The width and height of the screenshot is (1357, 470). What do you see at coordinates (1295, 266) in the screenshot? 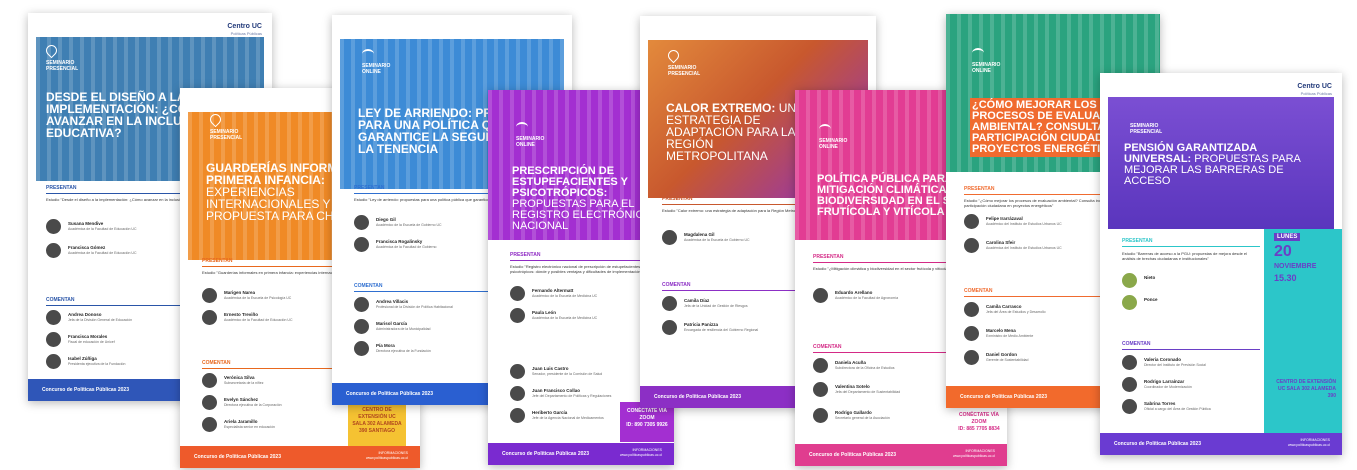
I see `month: NOVIEMBRE` at bounding box center [1295, 266].